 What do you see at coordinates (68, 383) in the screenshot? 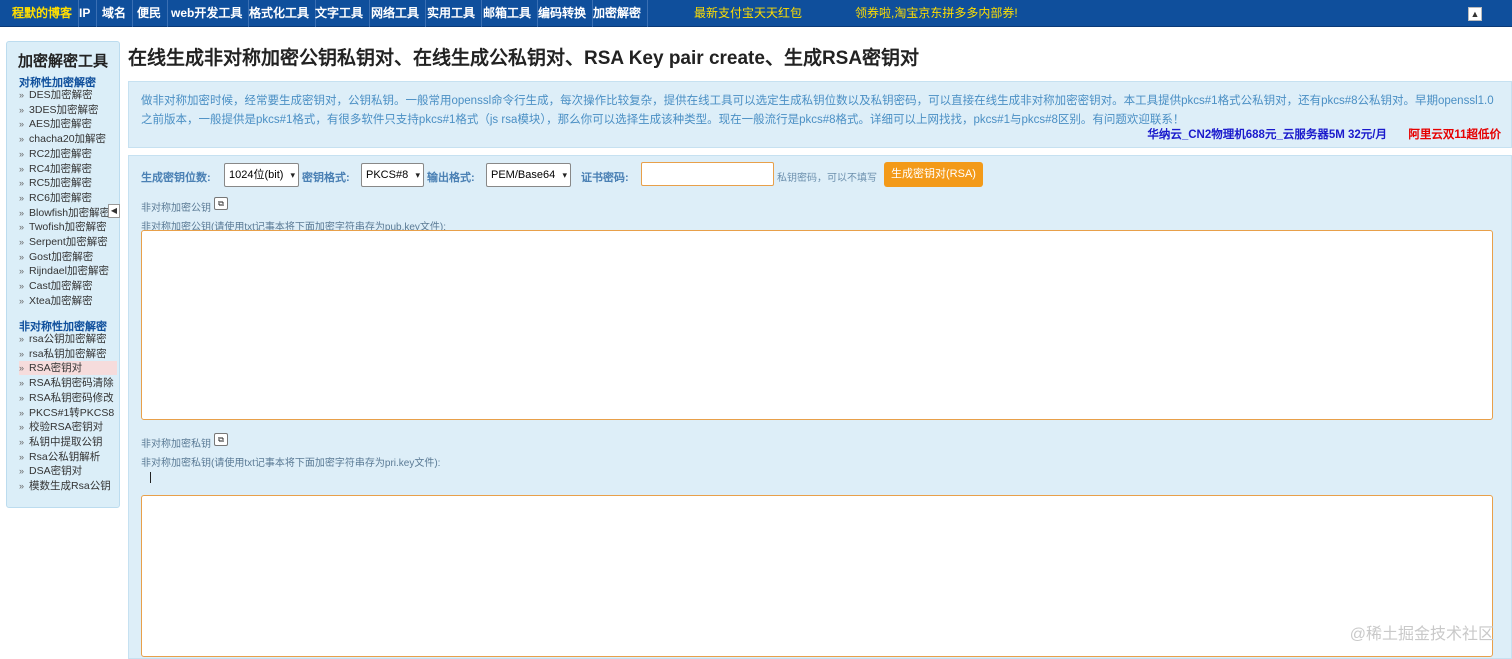
I see `sidebar-item-asym-3: » RSA私钥密码清除` at bounding box center [68, 383].